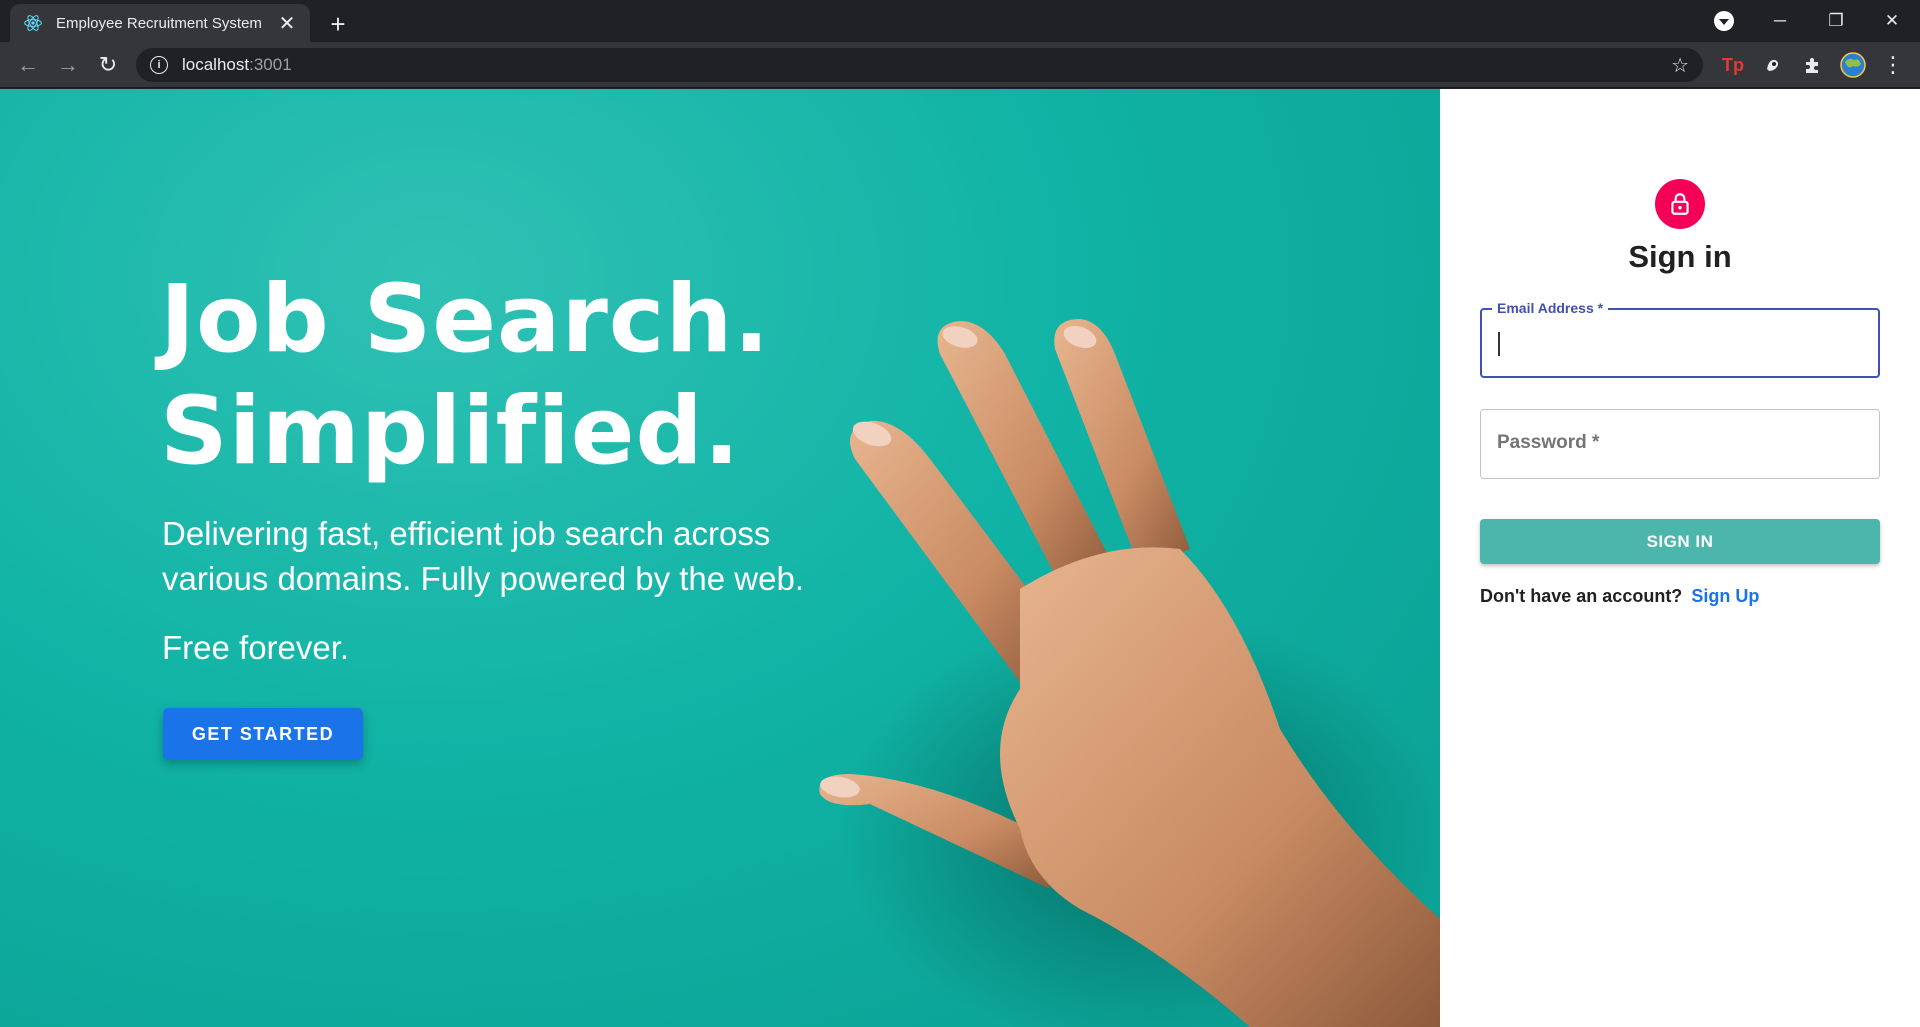 Image resolution: width=1920 pixels, height=1027 pixels. What do you see at coordinates (465, 319) in the screenshot?
I see `hero-title-line-1: Job Search.` at bounding box center [465, 319].